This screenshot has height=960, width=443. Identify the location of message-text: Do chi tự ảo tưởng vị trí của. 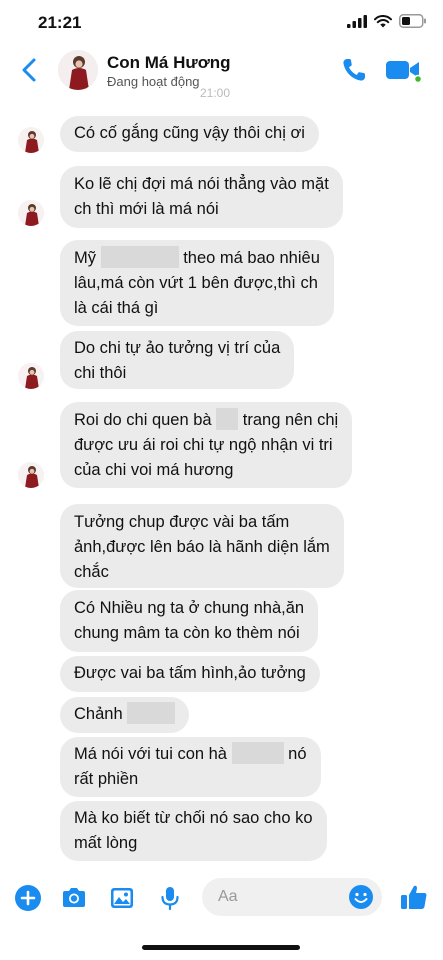
(177, 348).